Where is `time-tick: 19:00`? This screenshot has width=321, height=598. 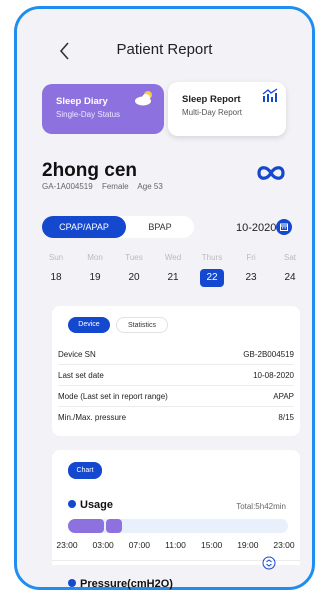 time-tick: 19:00 is located at coordinates (248, 545).